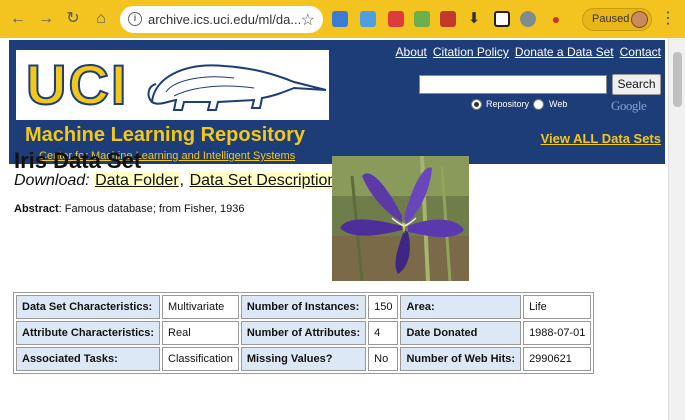 The image size is (685, 420). What do you see at coordinates (200, 359) in the screenshot?
I see `table-cell: Classification` at bounding box center [200, 359].